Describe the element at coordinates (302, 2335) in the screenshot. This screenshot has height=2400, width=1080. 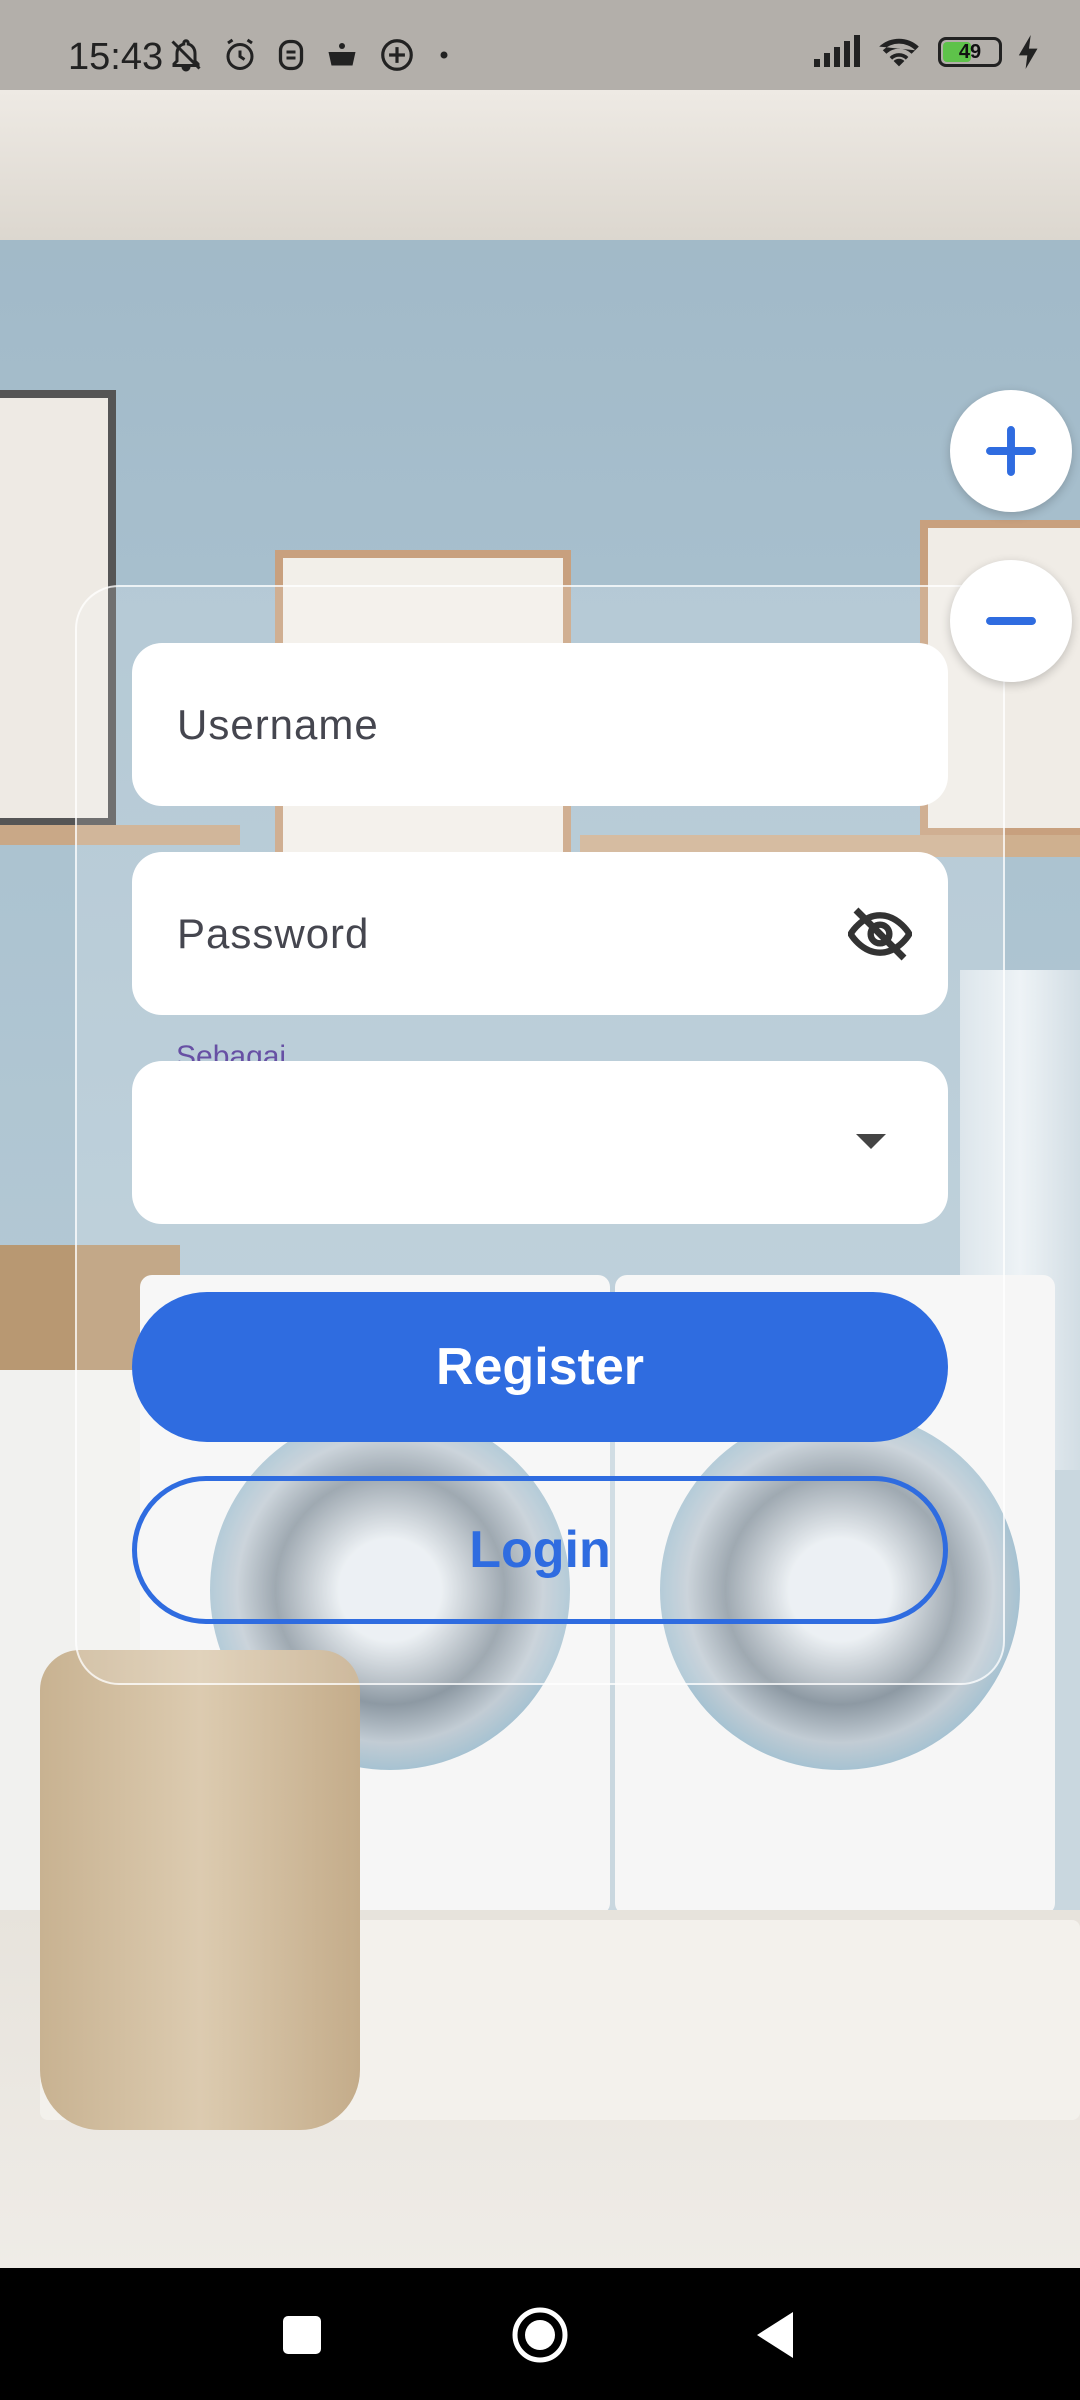
I see `recent-apps-icon` at that location.